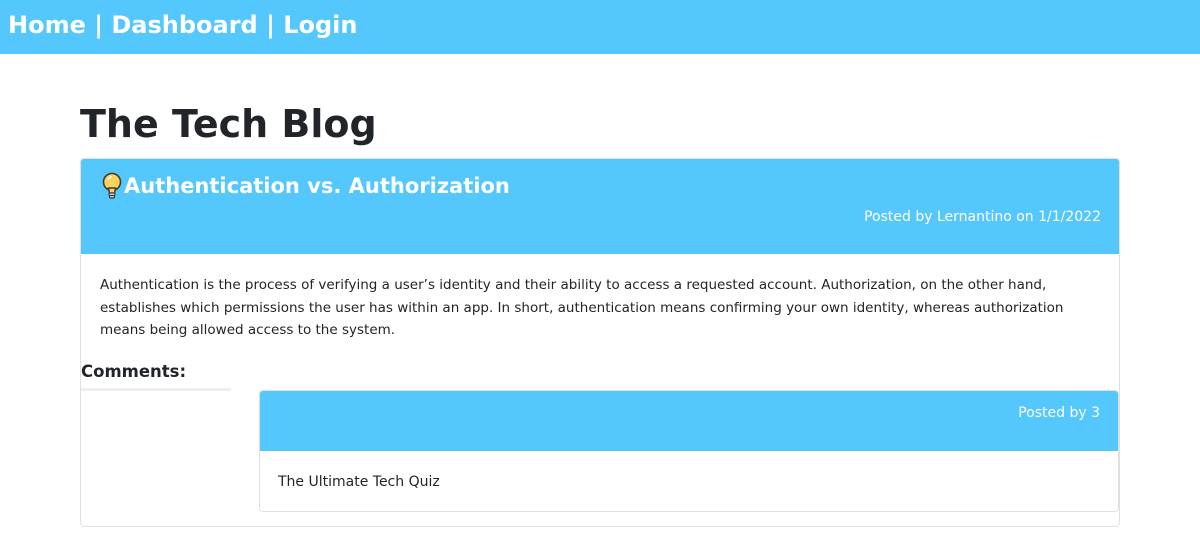 This screenshot has height=542, width=1200. What do you see at coordinates (228, 124) in the screenshot?
I see `page-title: The Tech Blog` at bounding box center [228, 124].